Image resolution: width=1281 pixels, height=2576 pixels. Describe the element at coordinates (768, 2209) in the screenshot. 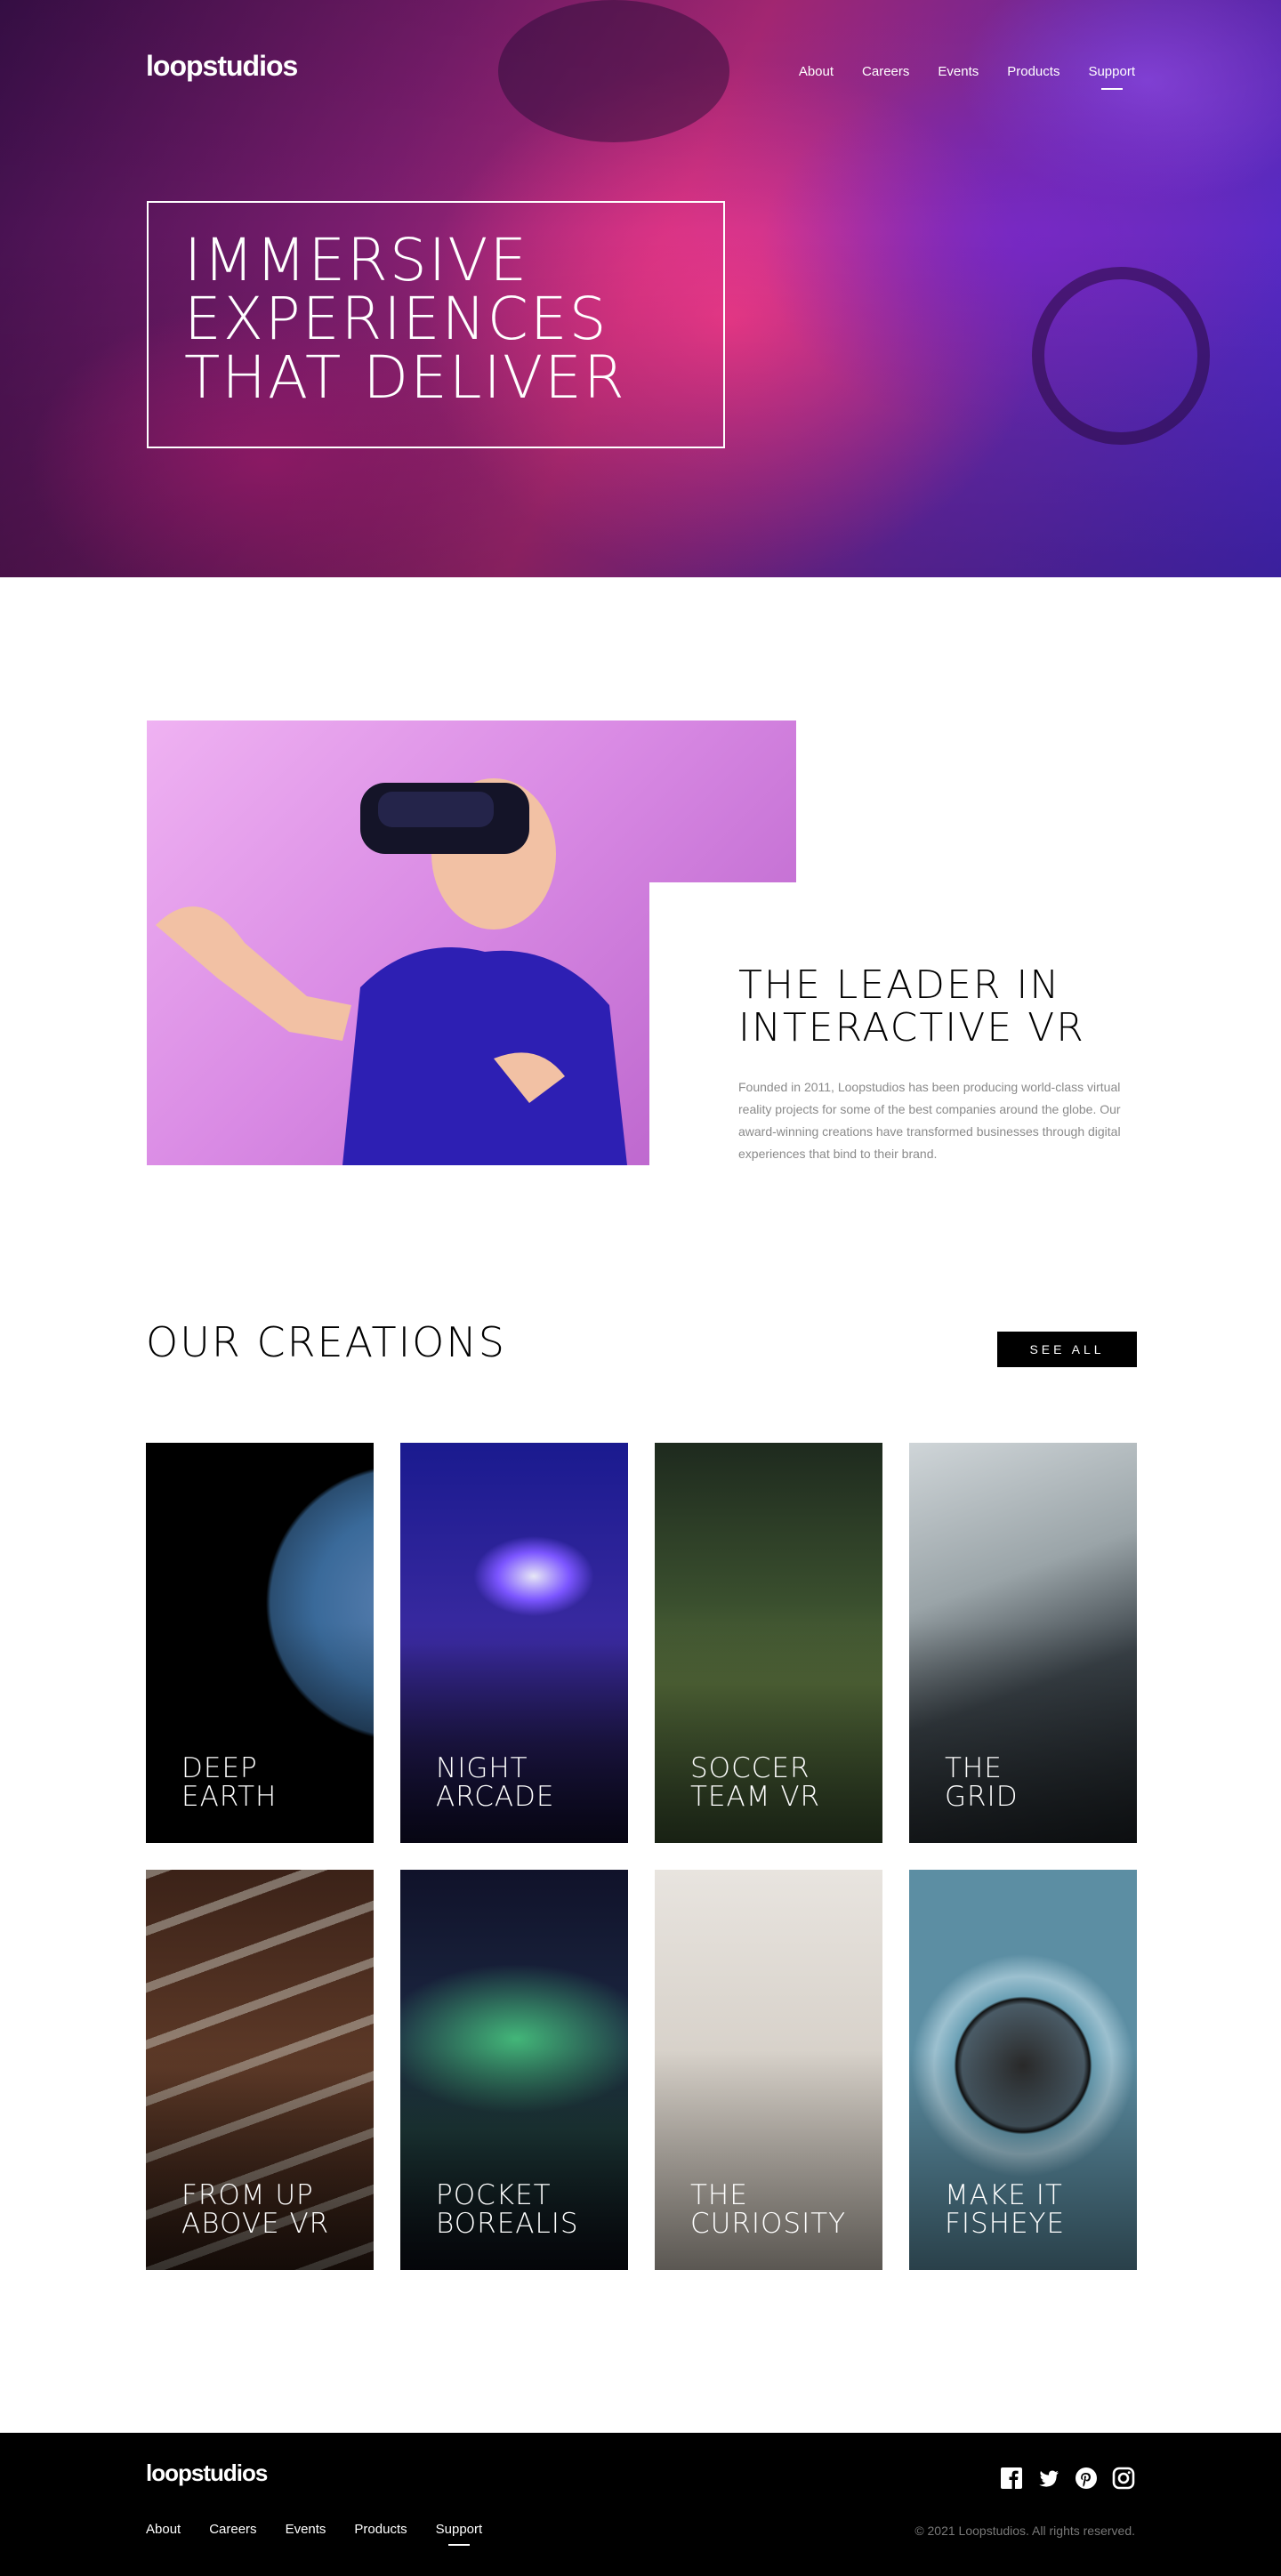

I see `creation-title: THE CURIOSITY` at that location.